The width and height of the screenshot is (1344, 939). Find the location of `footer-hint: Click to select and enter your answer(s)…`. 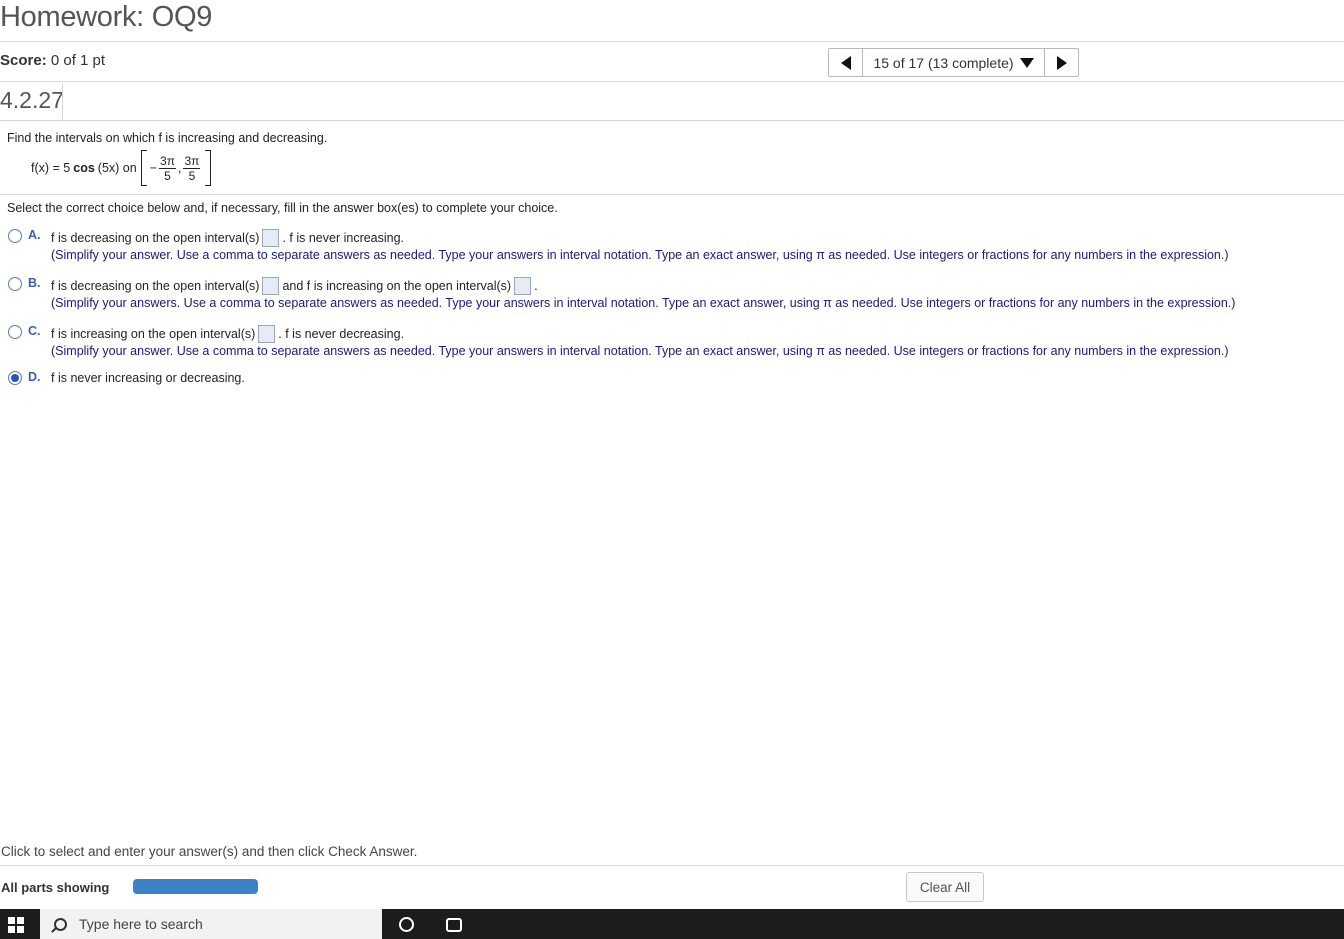

footer-hint: Click to select and enter your answer(s)… is located at coordinates (209, 851).